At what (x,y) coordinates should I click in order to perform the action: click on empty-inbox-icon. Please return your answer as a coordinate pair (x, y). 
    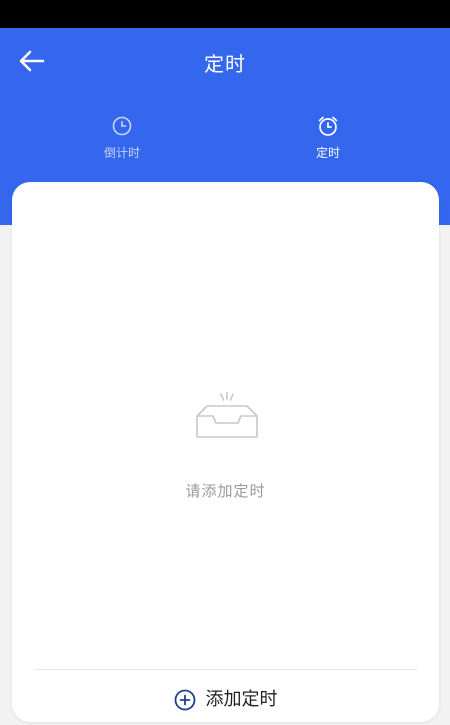
    Looking at the image, I should click on (227, 415).